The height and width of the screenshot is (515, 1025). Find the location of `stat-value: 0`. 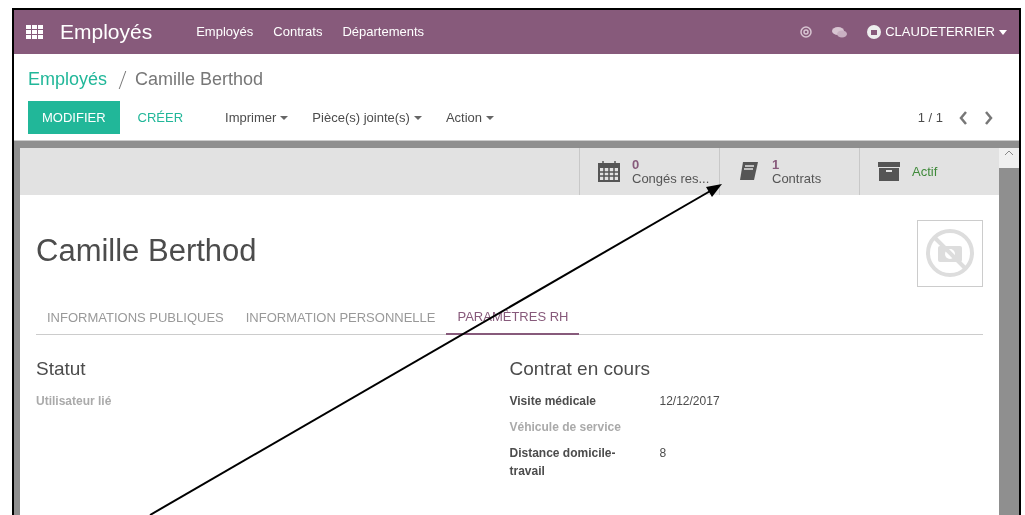

stat-value: 0 is located at coordinates (636, 164).